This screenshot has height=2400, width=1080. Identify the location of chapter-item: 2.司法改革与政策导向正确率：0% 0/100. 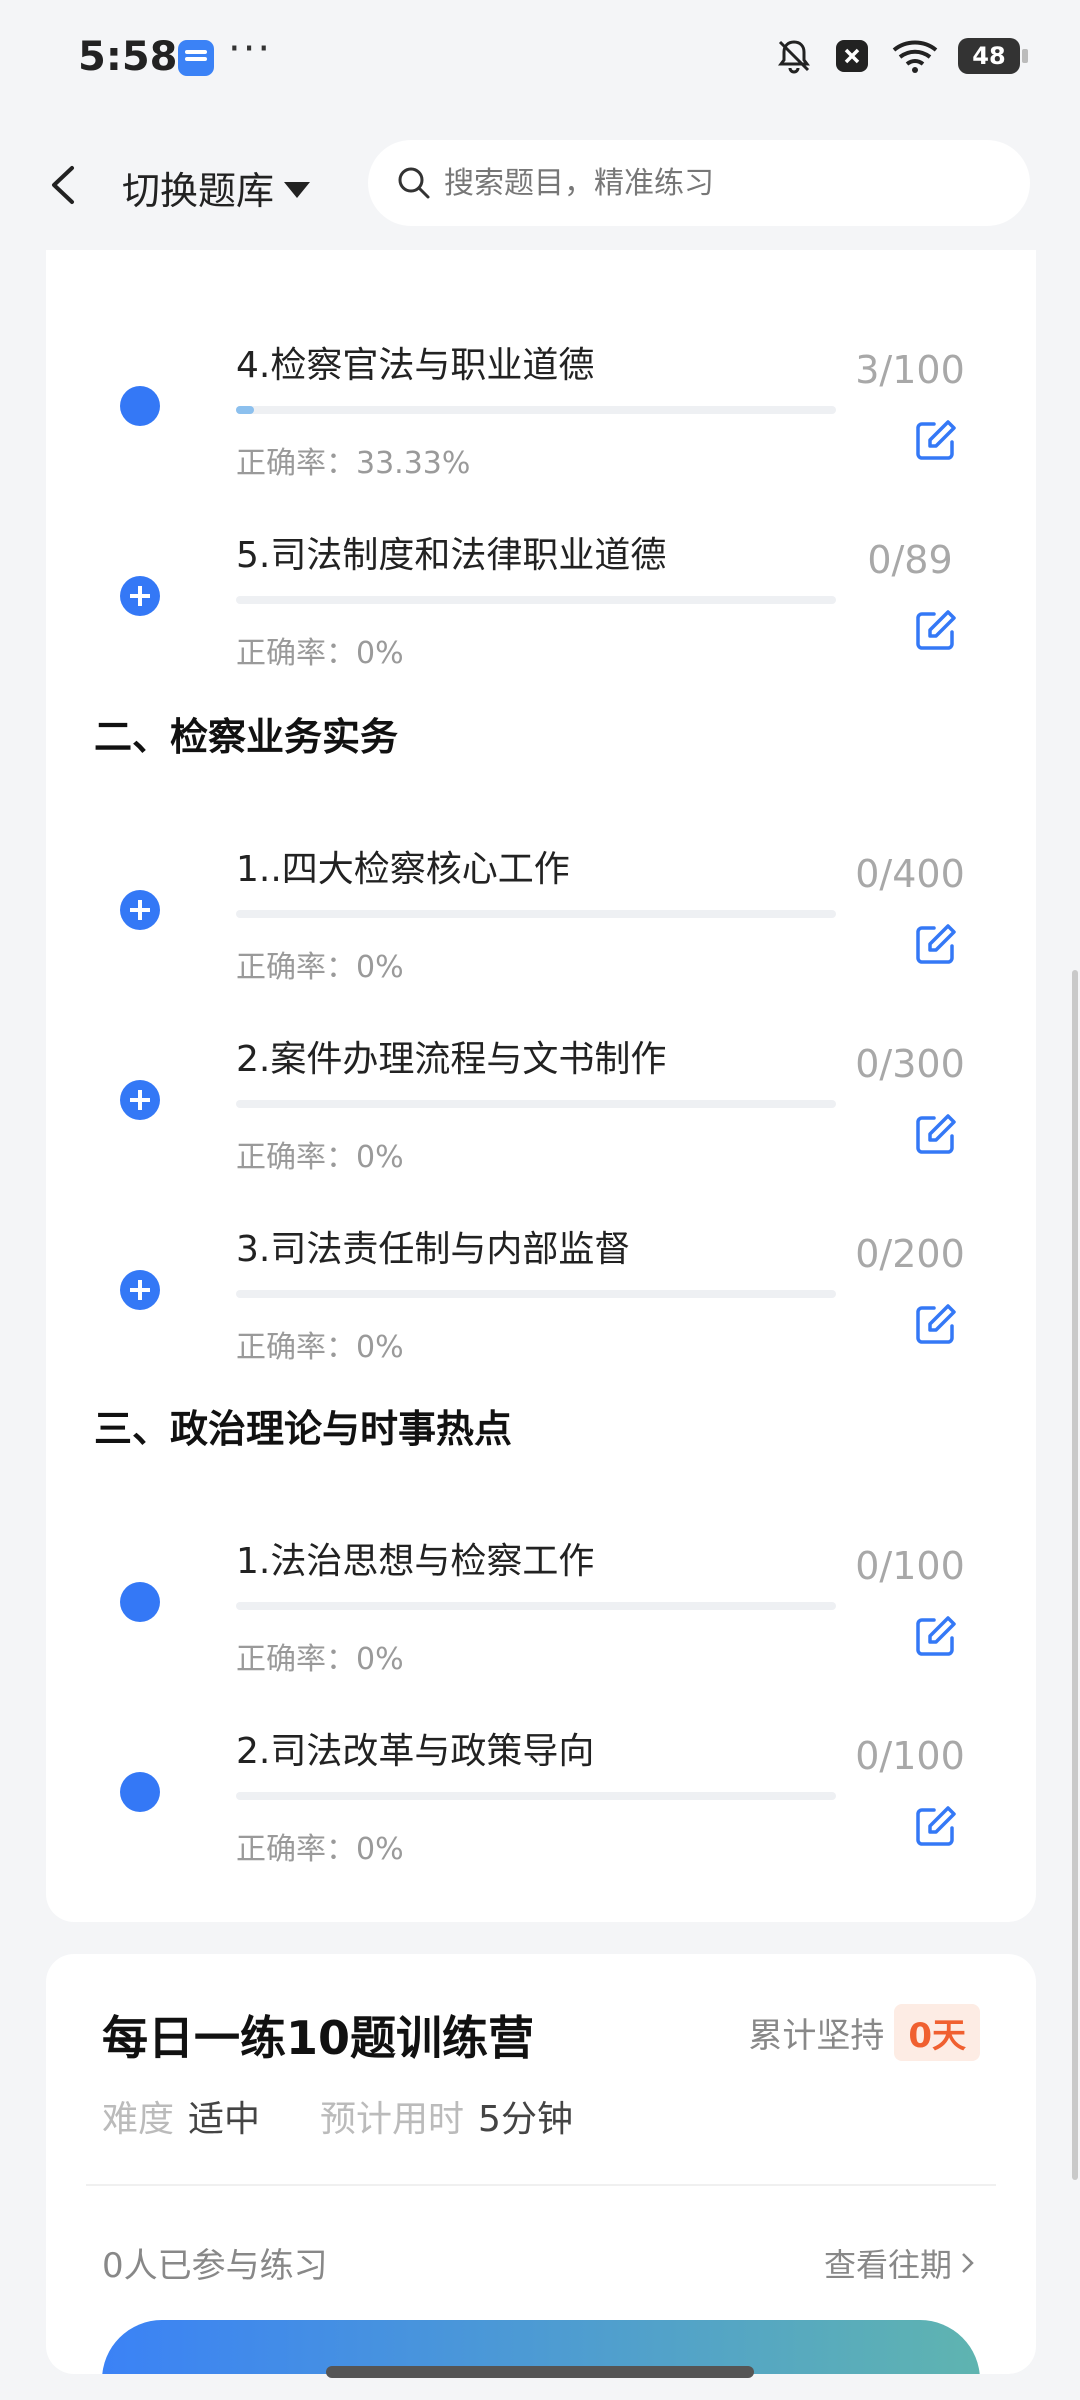
(540, 1790).